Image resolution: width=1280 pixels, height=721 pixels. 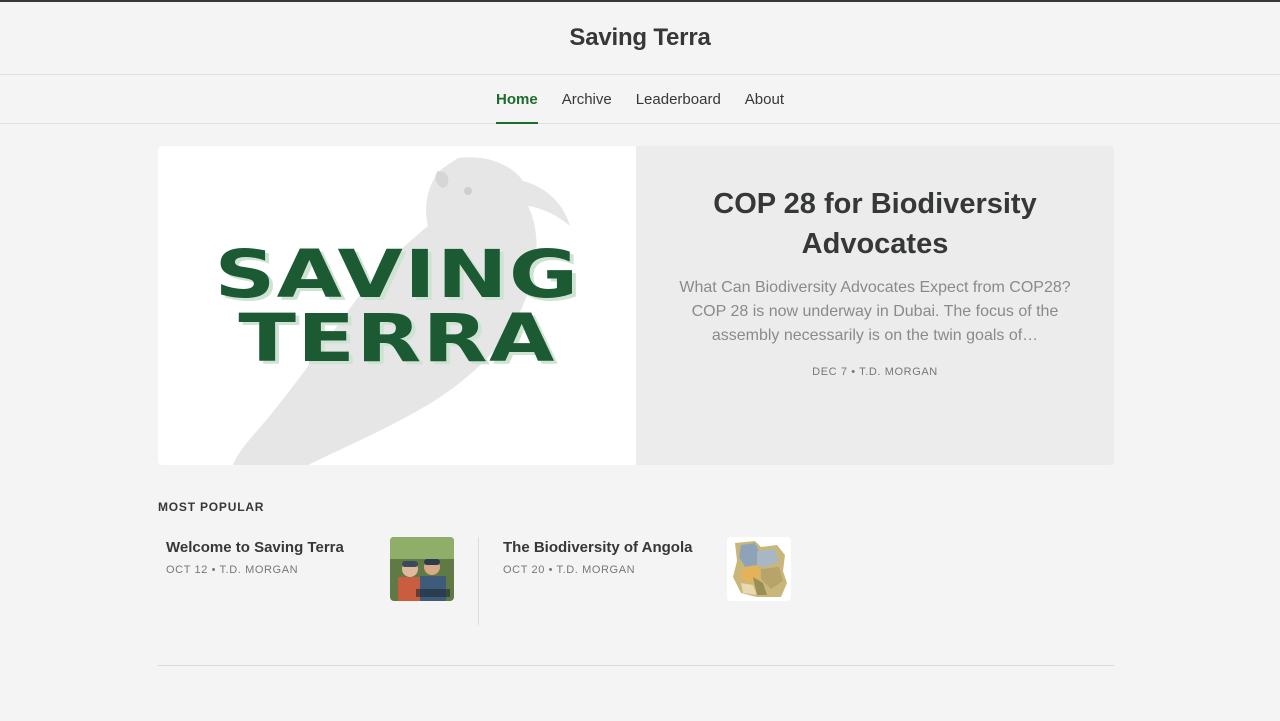 What do you see at coordinates (211, 507) in the screenshot?
I see `most-popular-heading: MOST POPULAR` at bounding box center [211, 507].